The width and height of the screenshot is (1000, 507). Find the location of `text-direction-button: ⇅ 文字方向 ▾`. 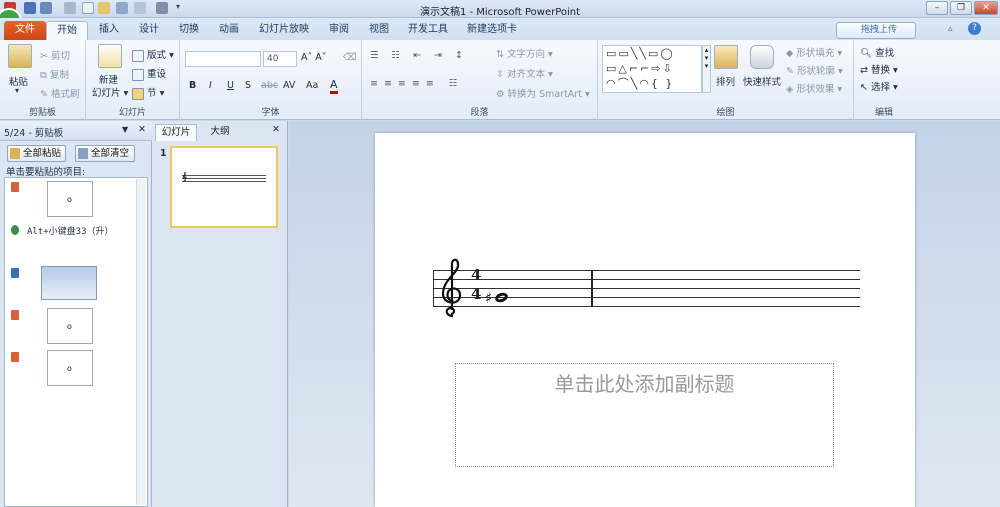

text-direction-button: ⇅ 文字方向 ▾ is located at coordinates (524, 53).